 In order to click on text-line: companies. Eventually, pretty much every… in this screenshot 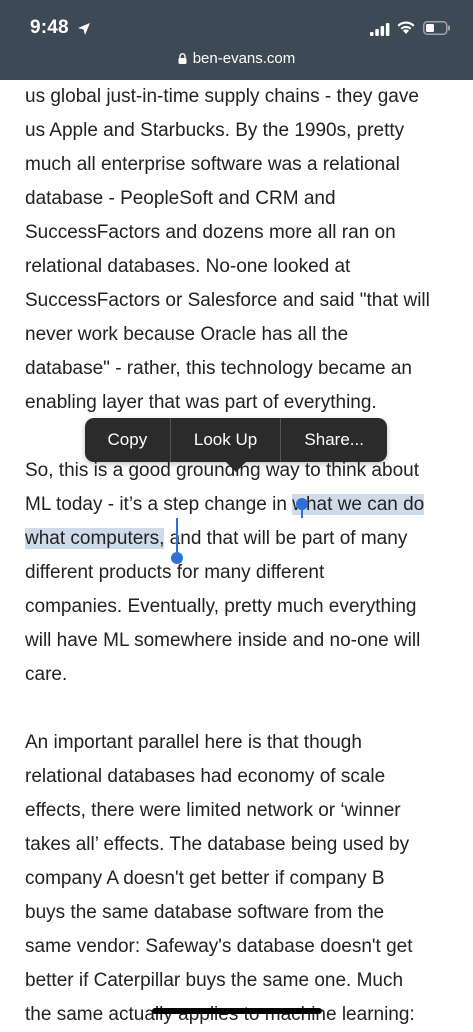, I will do `click(221, 606)`.